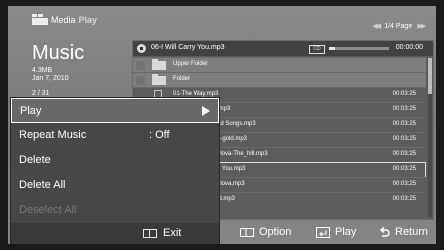  Describe the element at coordinates (172, 233) in the screenshot. I see `exit-label: Exit` at that location.